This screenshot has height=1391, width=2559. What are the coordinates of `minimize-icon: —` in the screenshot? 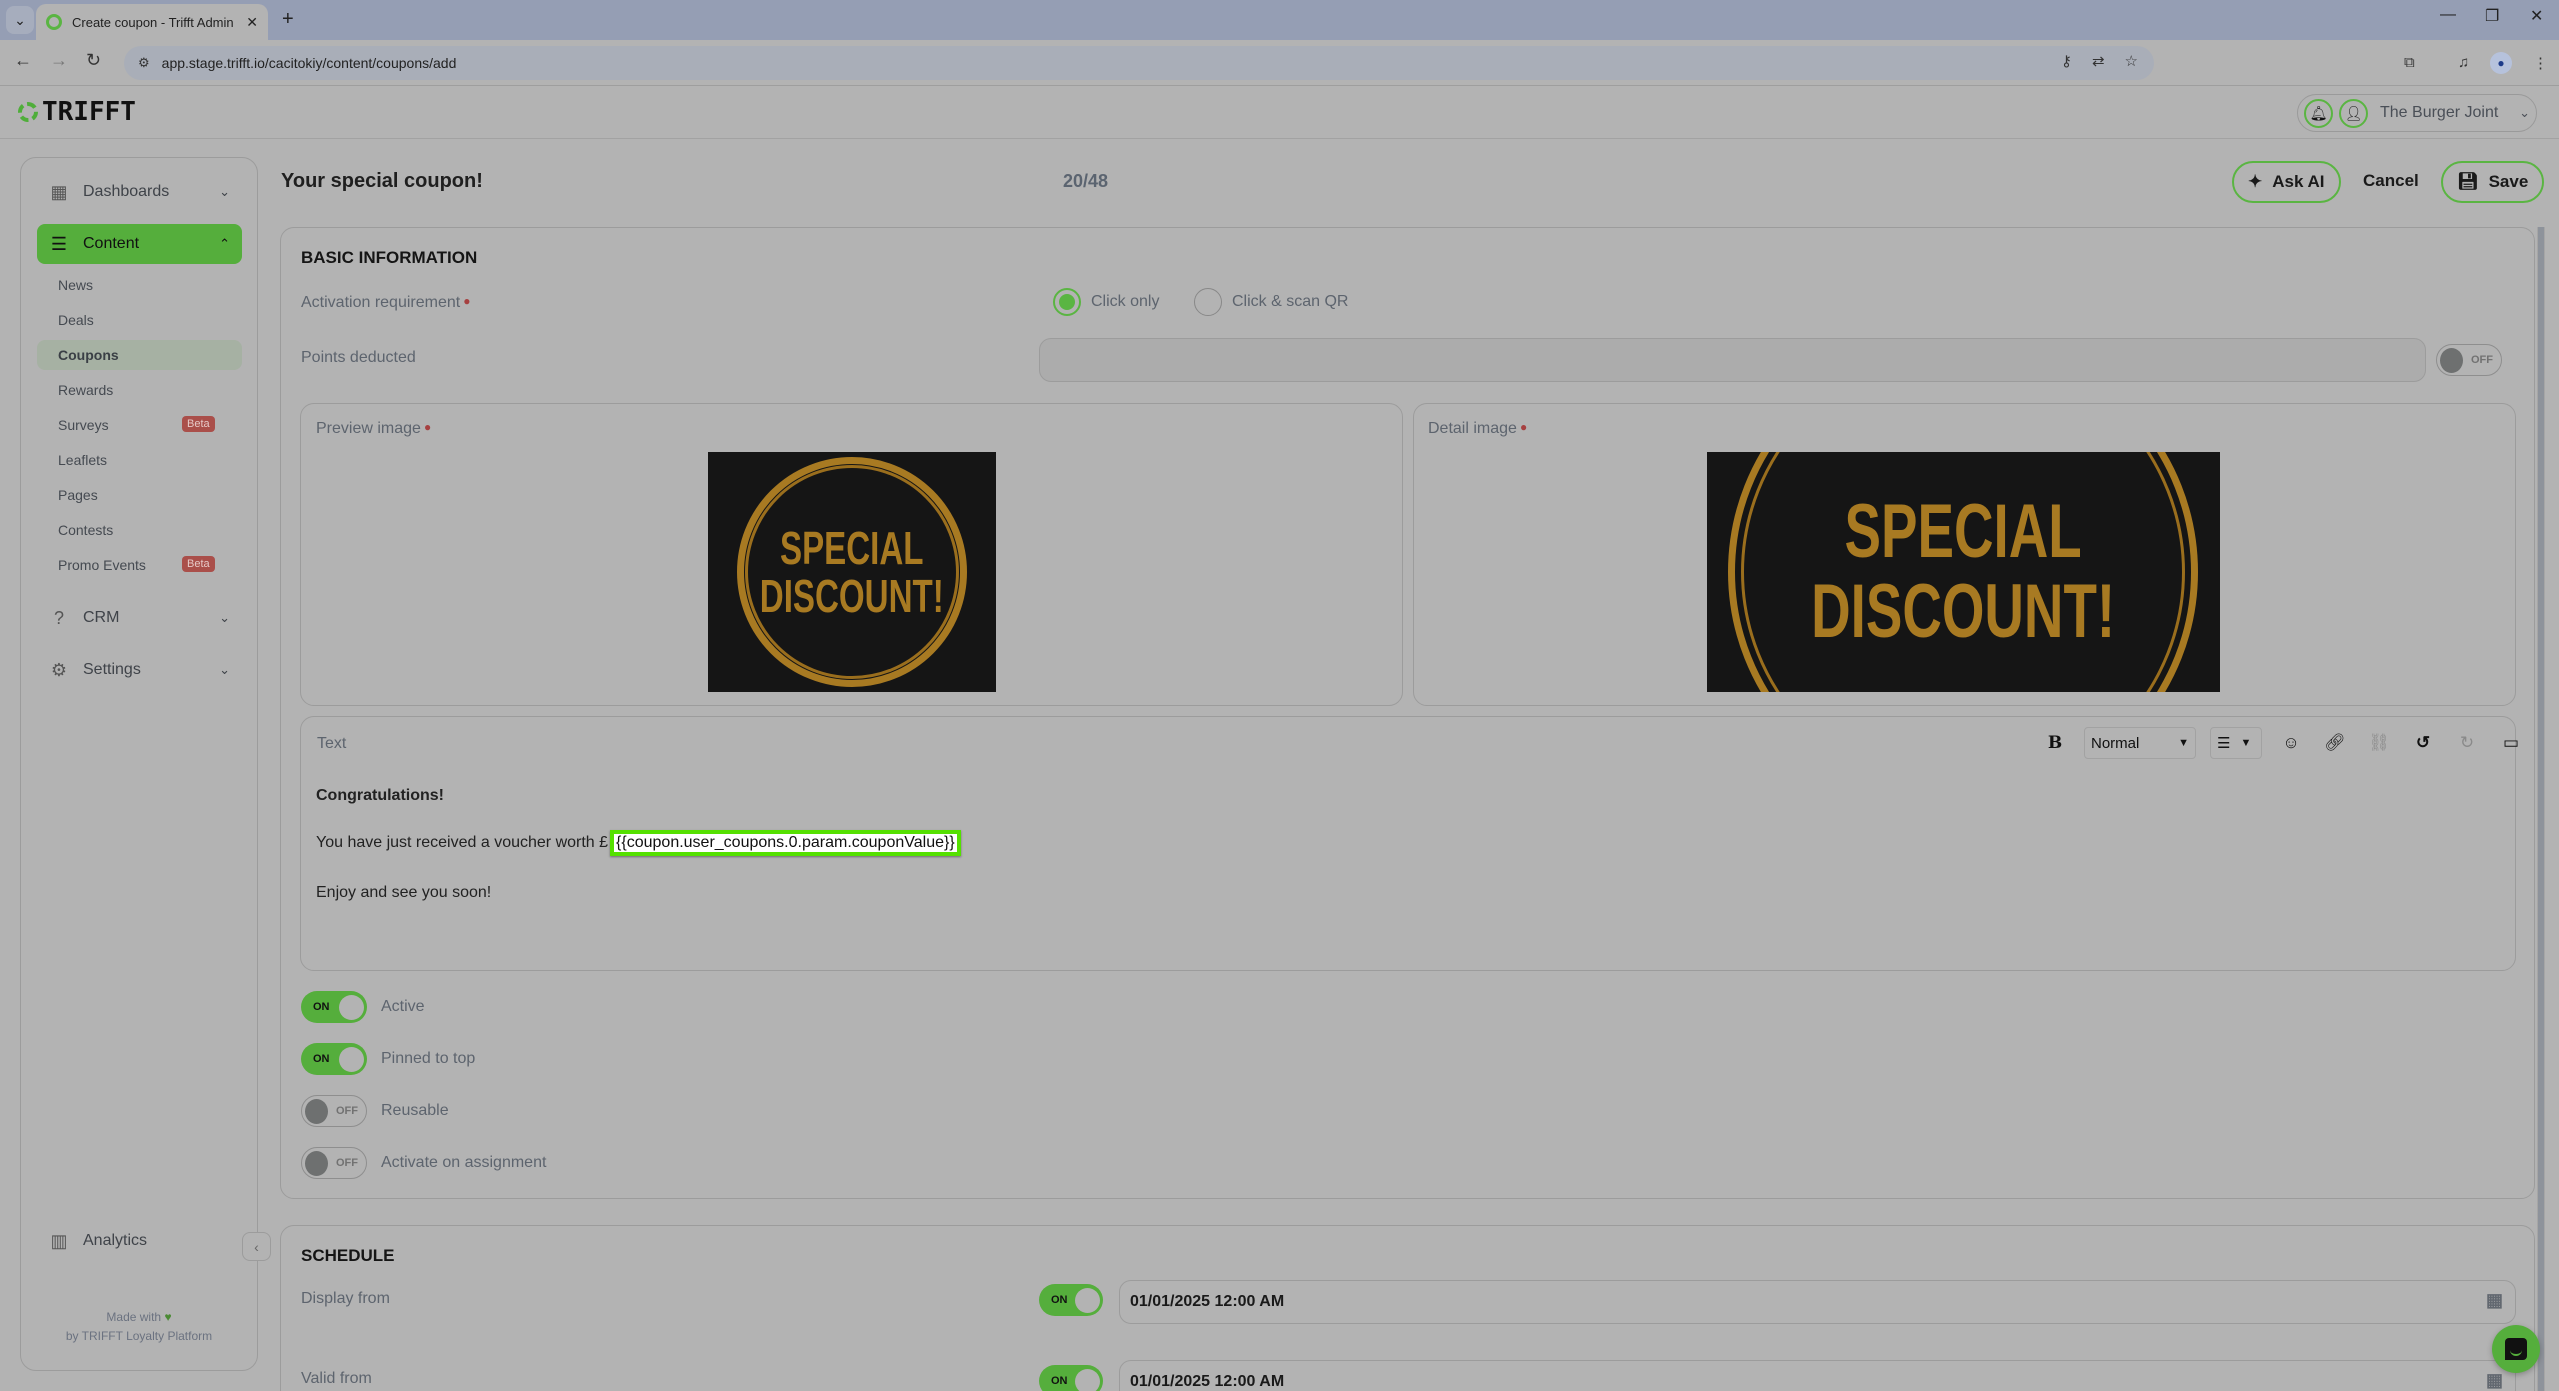 It's located at (2448, 15).